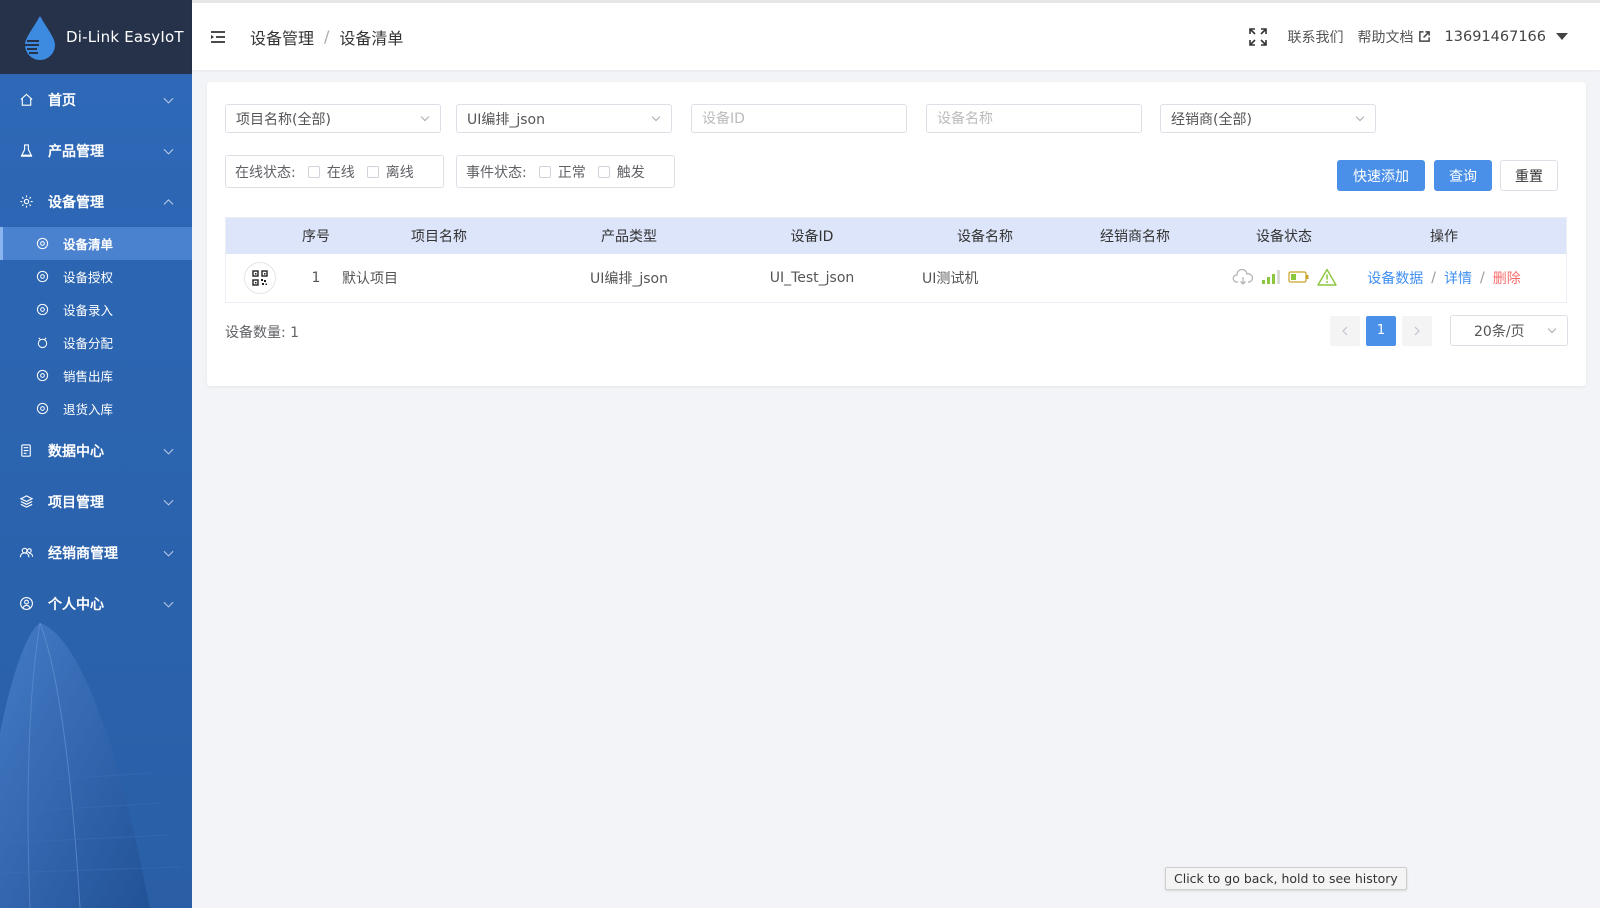  What do you see at coordinates (1211, 119) in the screenshot?
I see `dealer-select-value: 经销商(全部)` at bounding box center [1211, 119].